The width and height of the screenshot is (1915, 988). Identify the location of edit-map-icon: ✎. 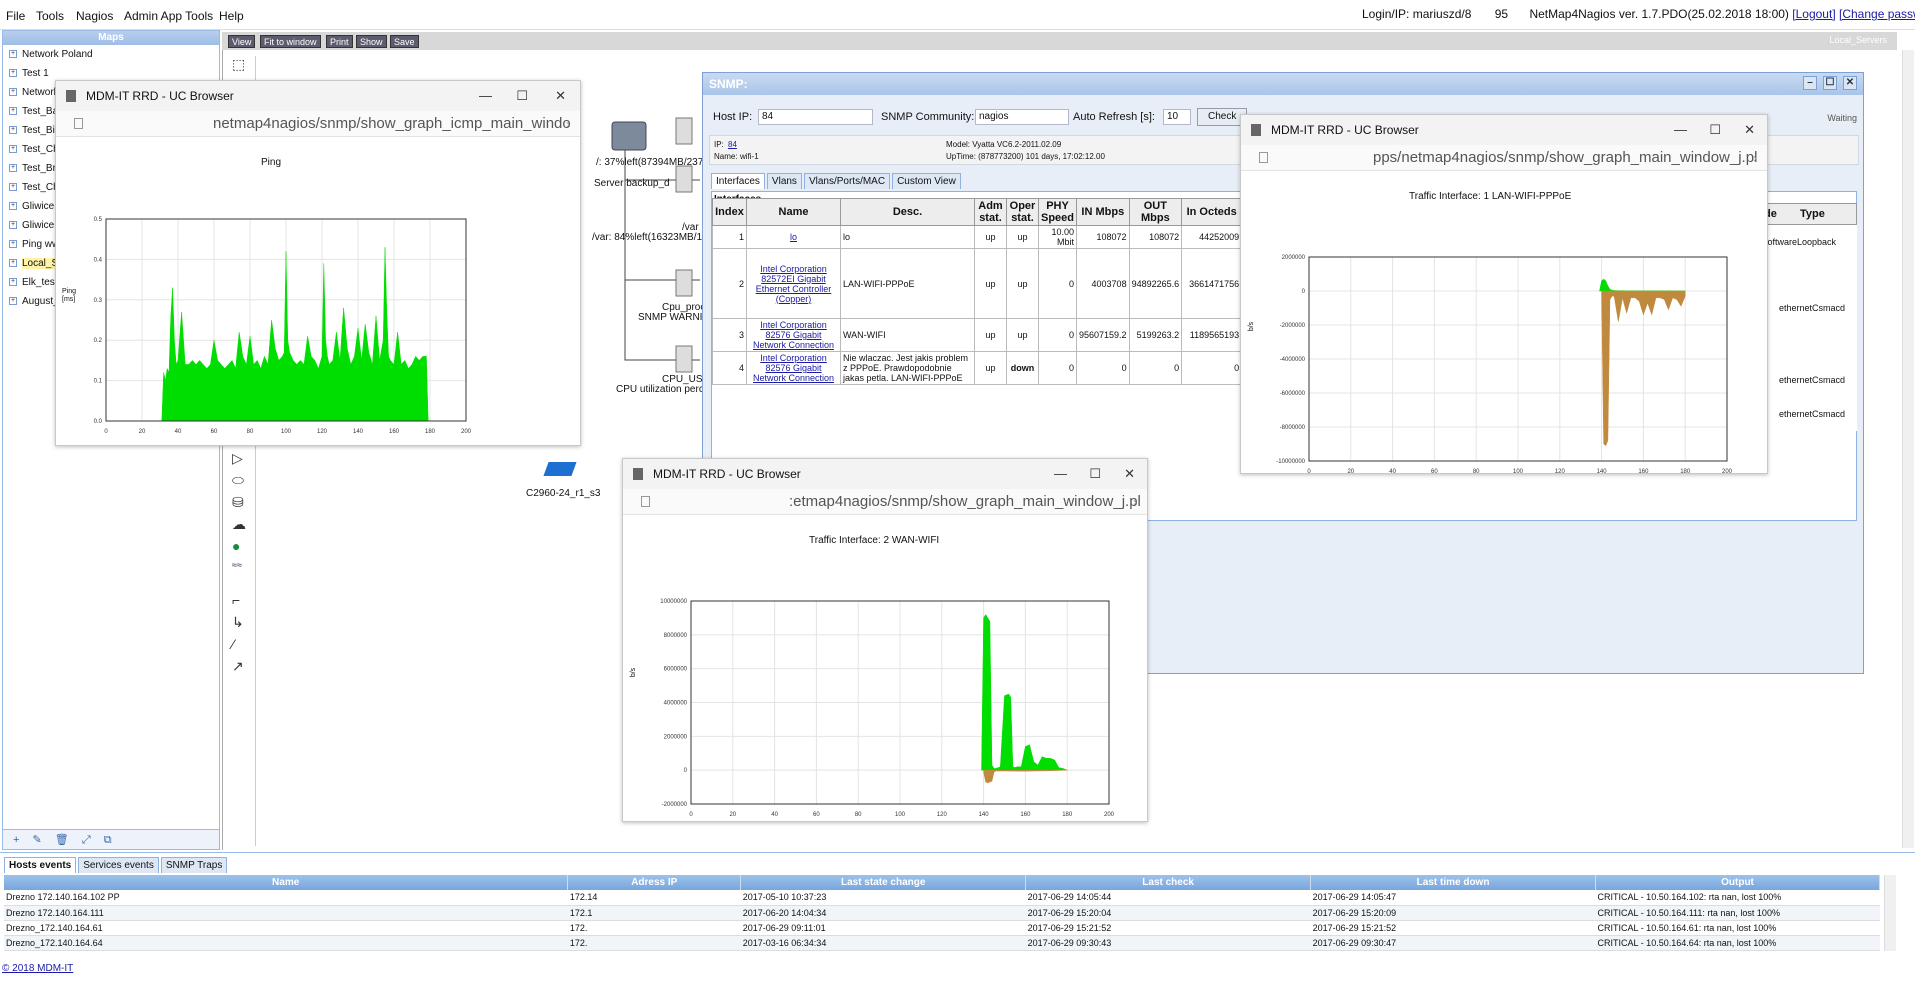
(37, 839).